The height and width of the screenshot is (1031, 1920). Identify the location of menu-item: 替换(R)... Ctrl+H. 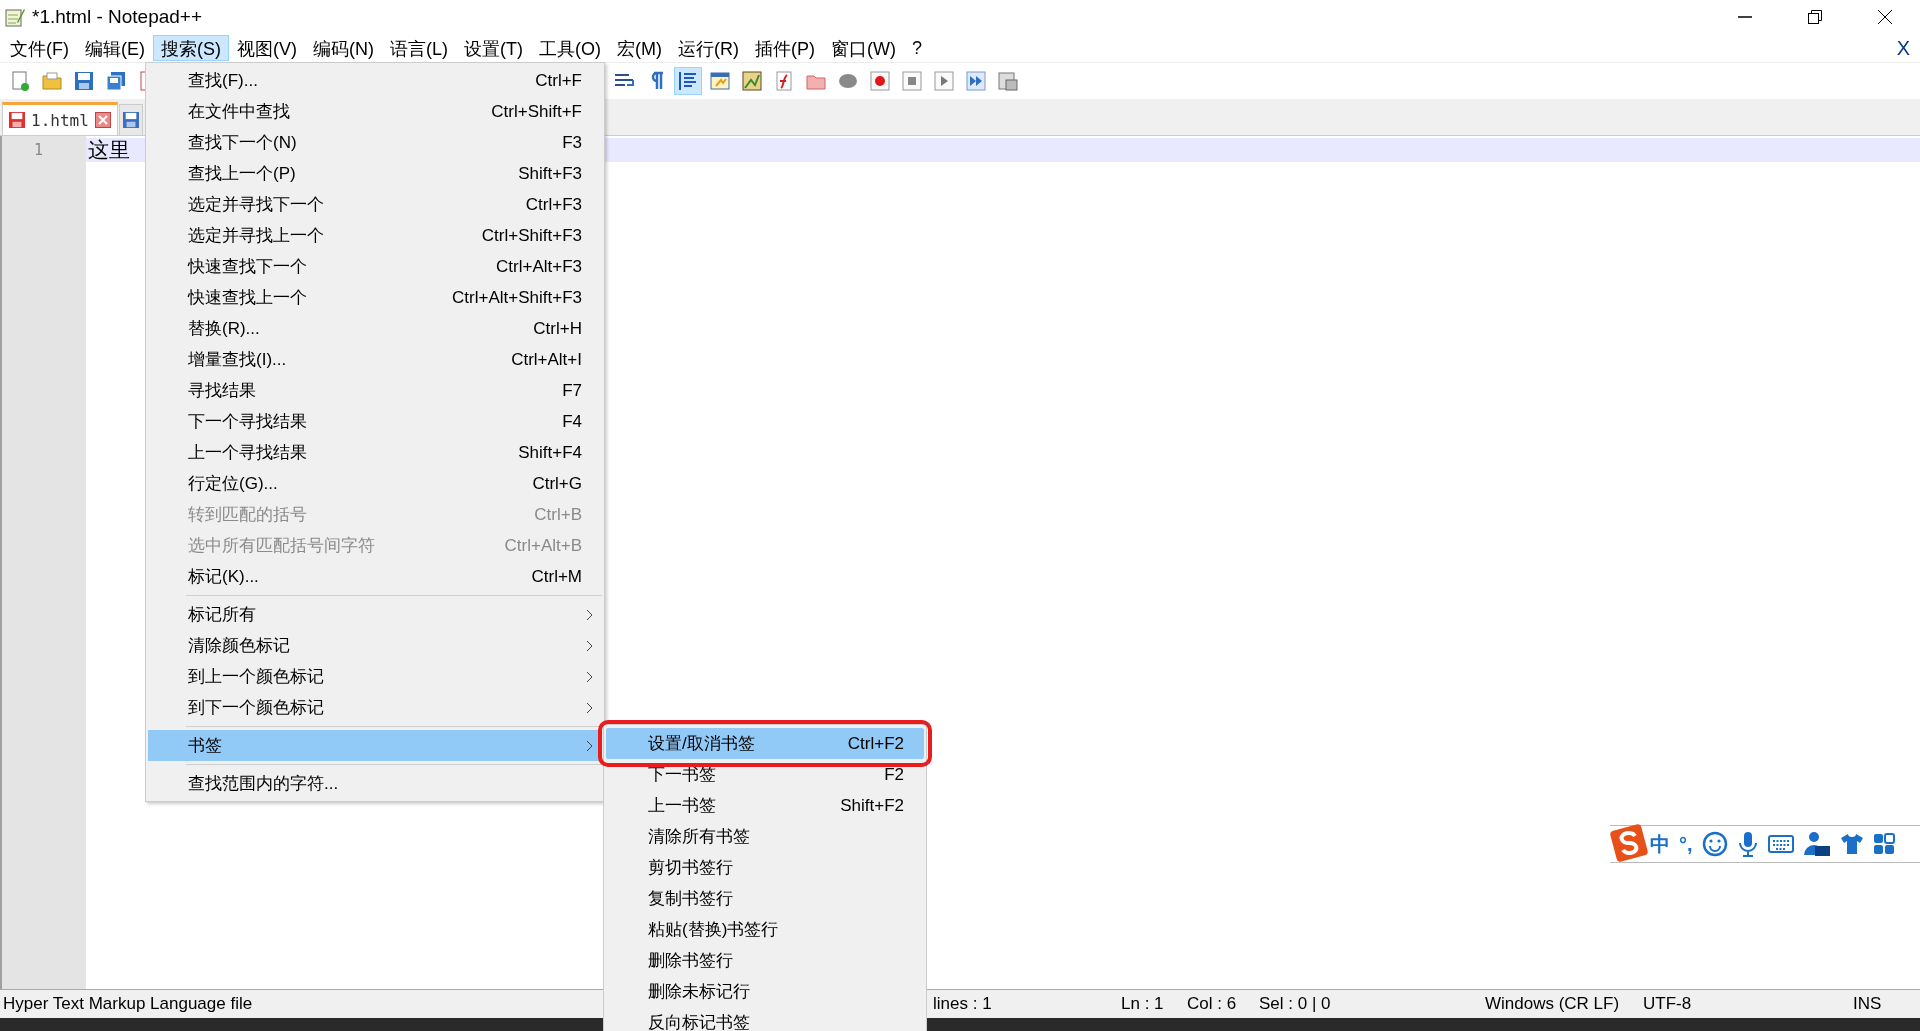
(375, 328).